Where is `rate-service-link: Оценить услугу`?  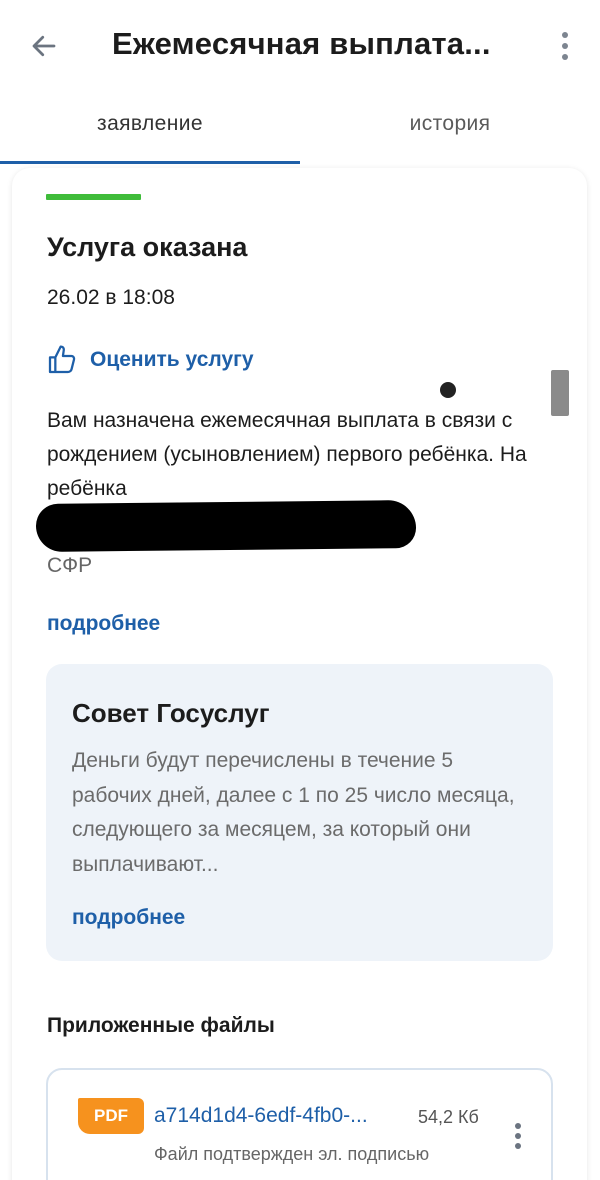
rate-service-link: Оценить услугу is located at coordinates (150, 360).